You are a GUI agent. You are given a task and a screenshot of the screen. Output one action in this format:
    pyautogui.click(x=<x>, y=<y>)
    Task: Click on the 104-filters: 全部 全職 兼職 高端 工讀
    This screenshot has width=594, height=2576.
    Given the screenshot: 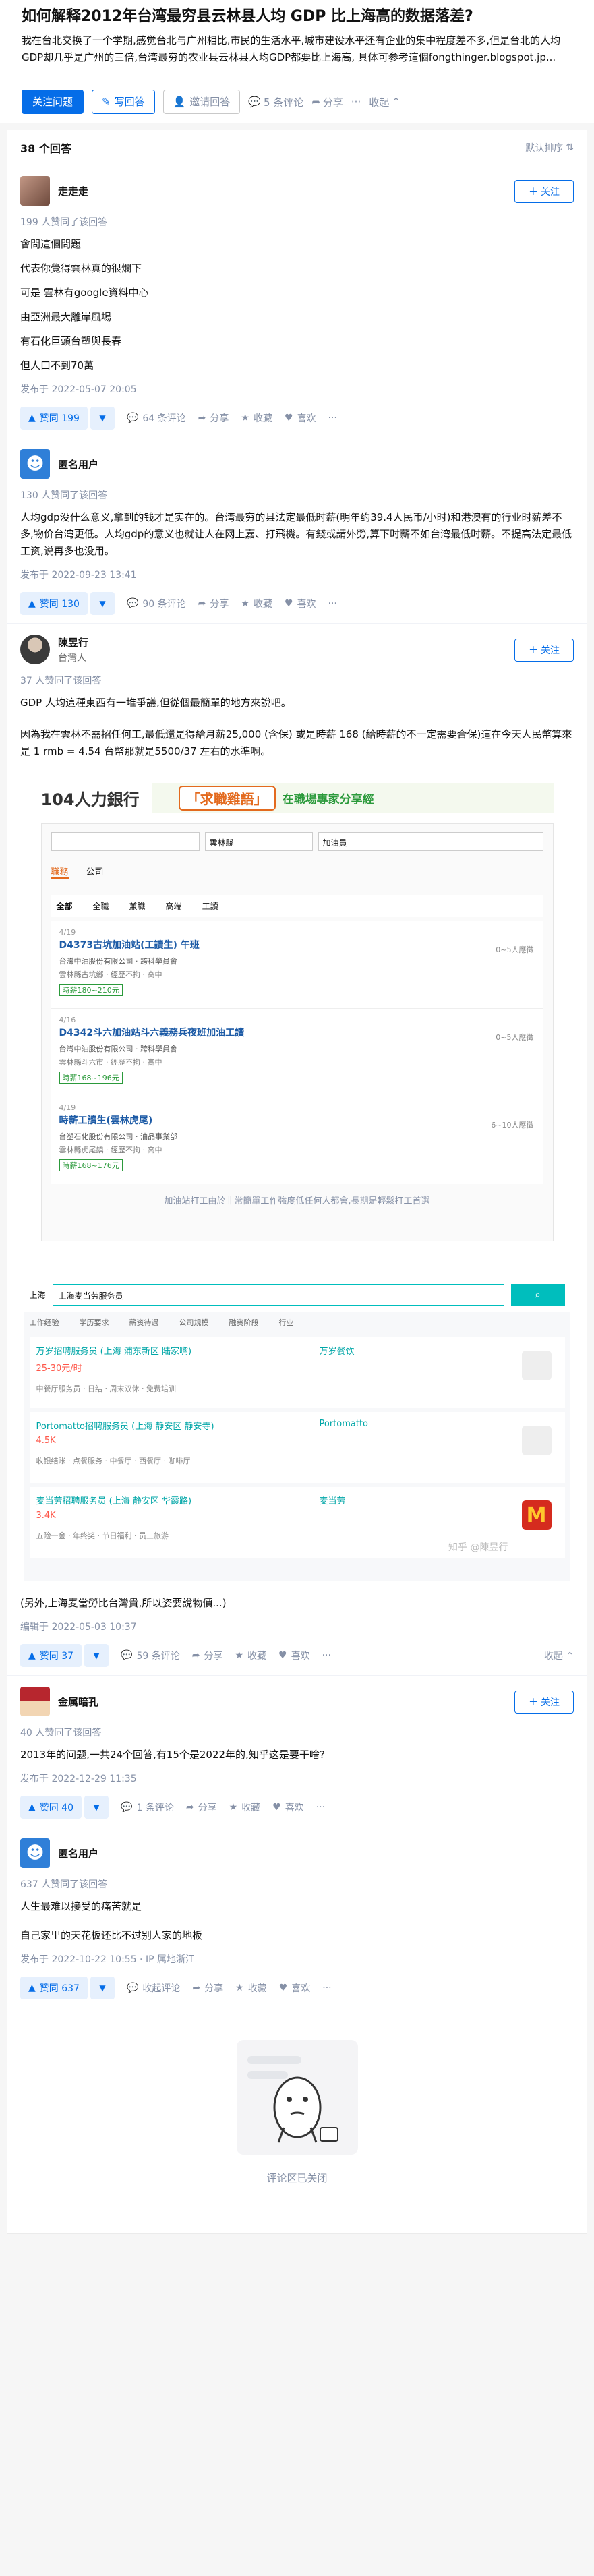 What is the action you would take?
    pyautogui.click(x=297, y=906)
    